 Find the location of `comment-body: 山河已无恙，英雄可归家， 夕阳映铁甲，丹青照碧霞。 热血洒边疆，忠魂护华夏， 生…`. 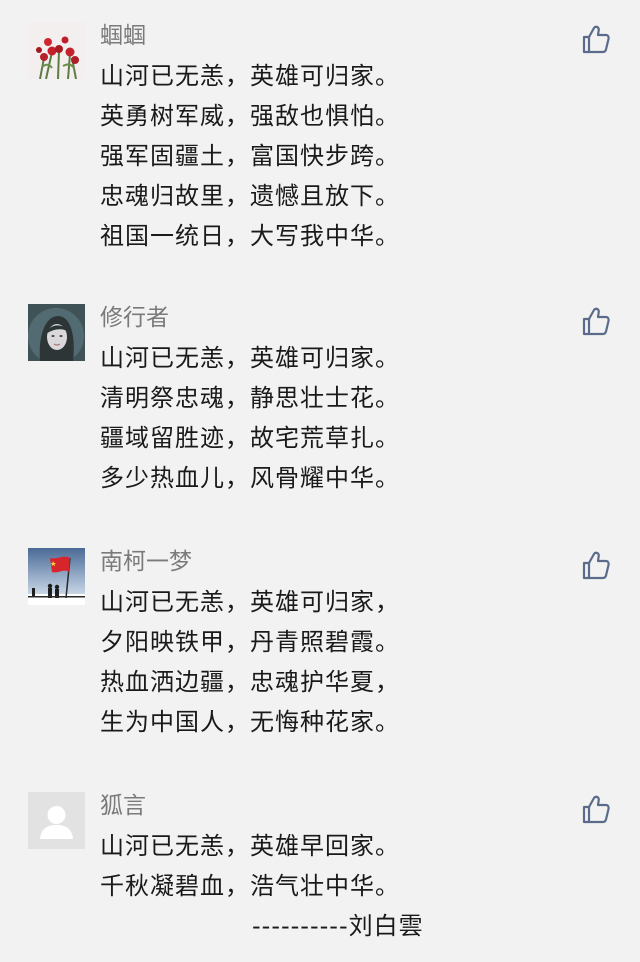

comment-body: 山河已无恙，英雄可归家， 夕阳映铁甲，丹青照碧霞。 热血洒边疆，忠魂护华夏， 生… is located at coordinates (360, 662).